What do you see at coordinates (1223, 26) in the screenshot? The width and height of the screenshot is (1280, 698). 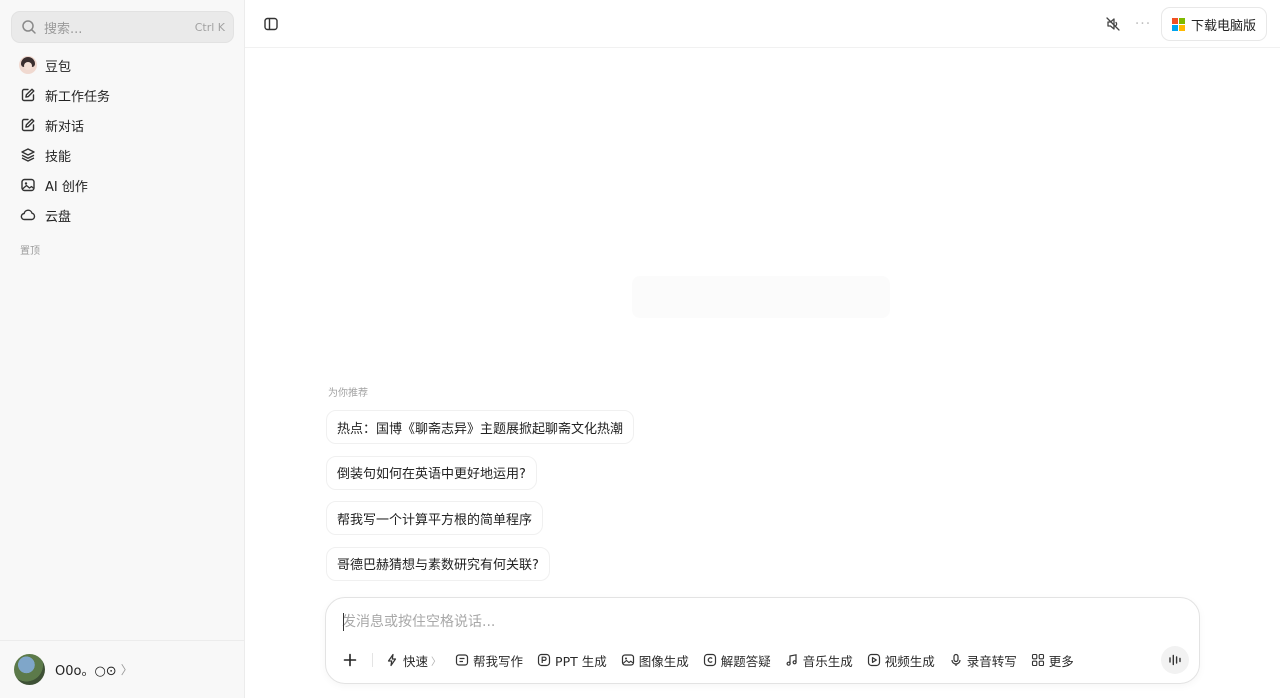 I see `download-label: 下载电脑版` at bounding box center [1223, 26].